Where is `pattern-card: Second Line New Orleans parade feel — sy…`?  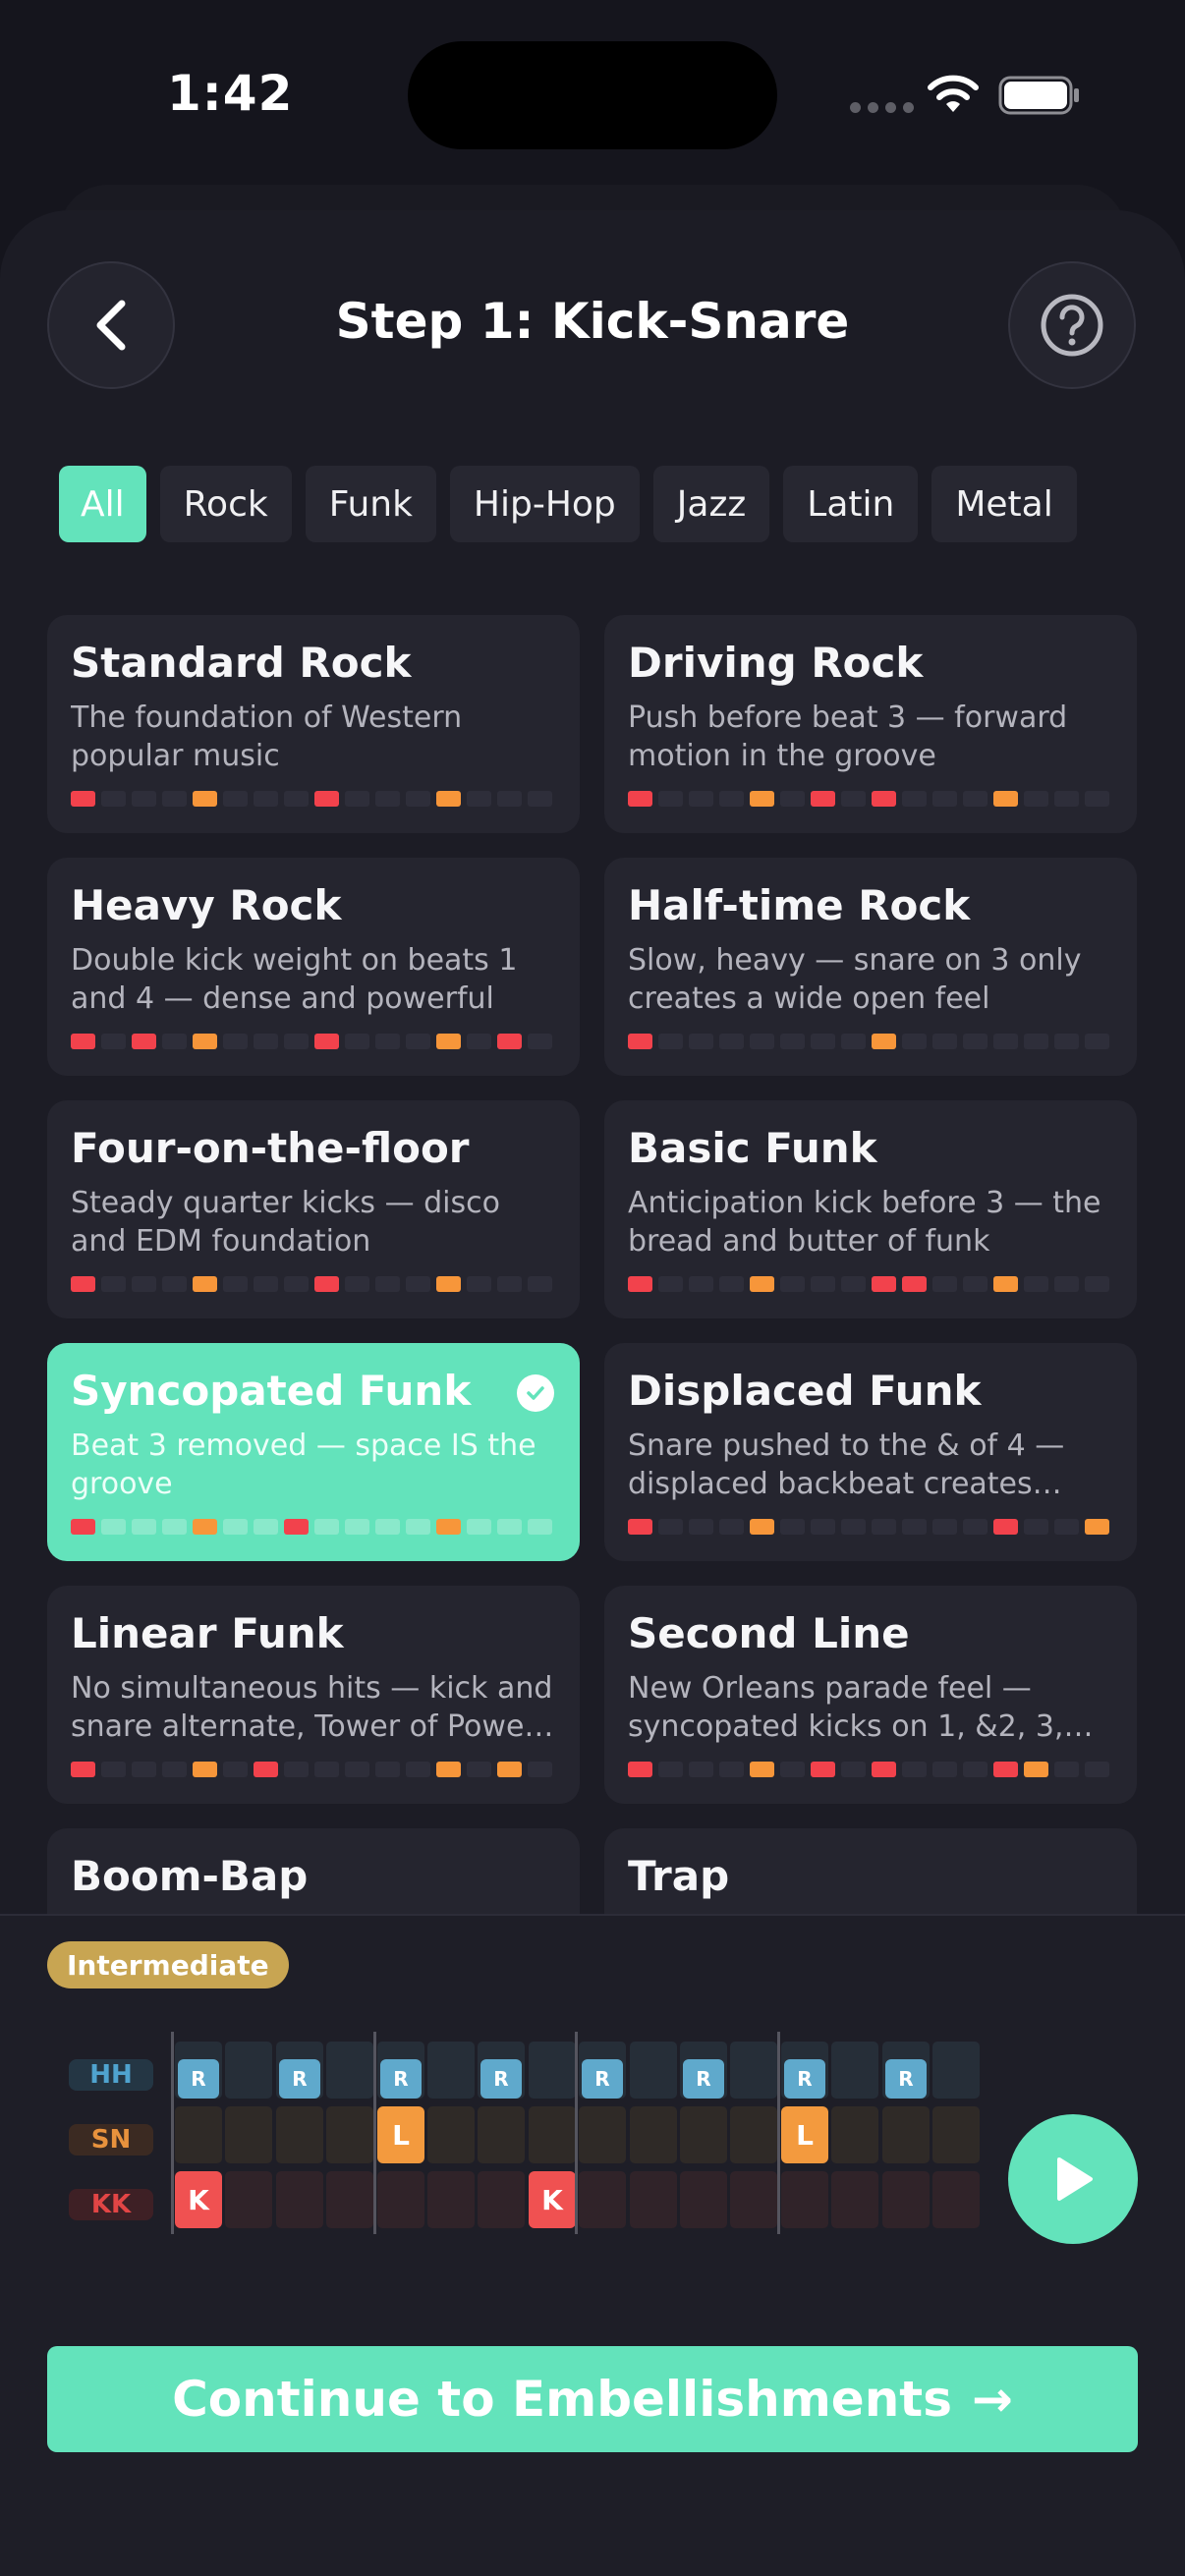
pattern-card: Second Line New Orleans parade feel — sy… is located at coordinates (871, 1695).